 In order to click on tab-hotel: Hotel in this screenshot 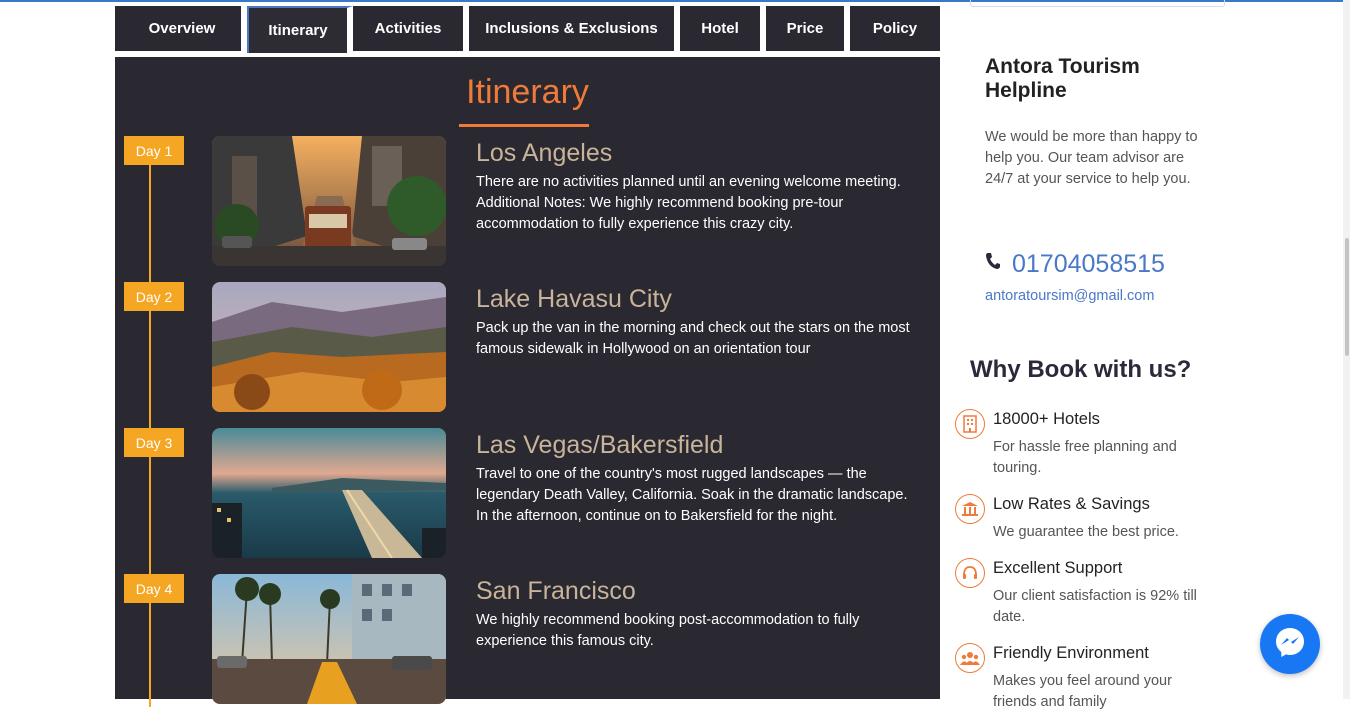, I will do `click(723, 28)`.